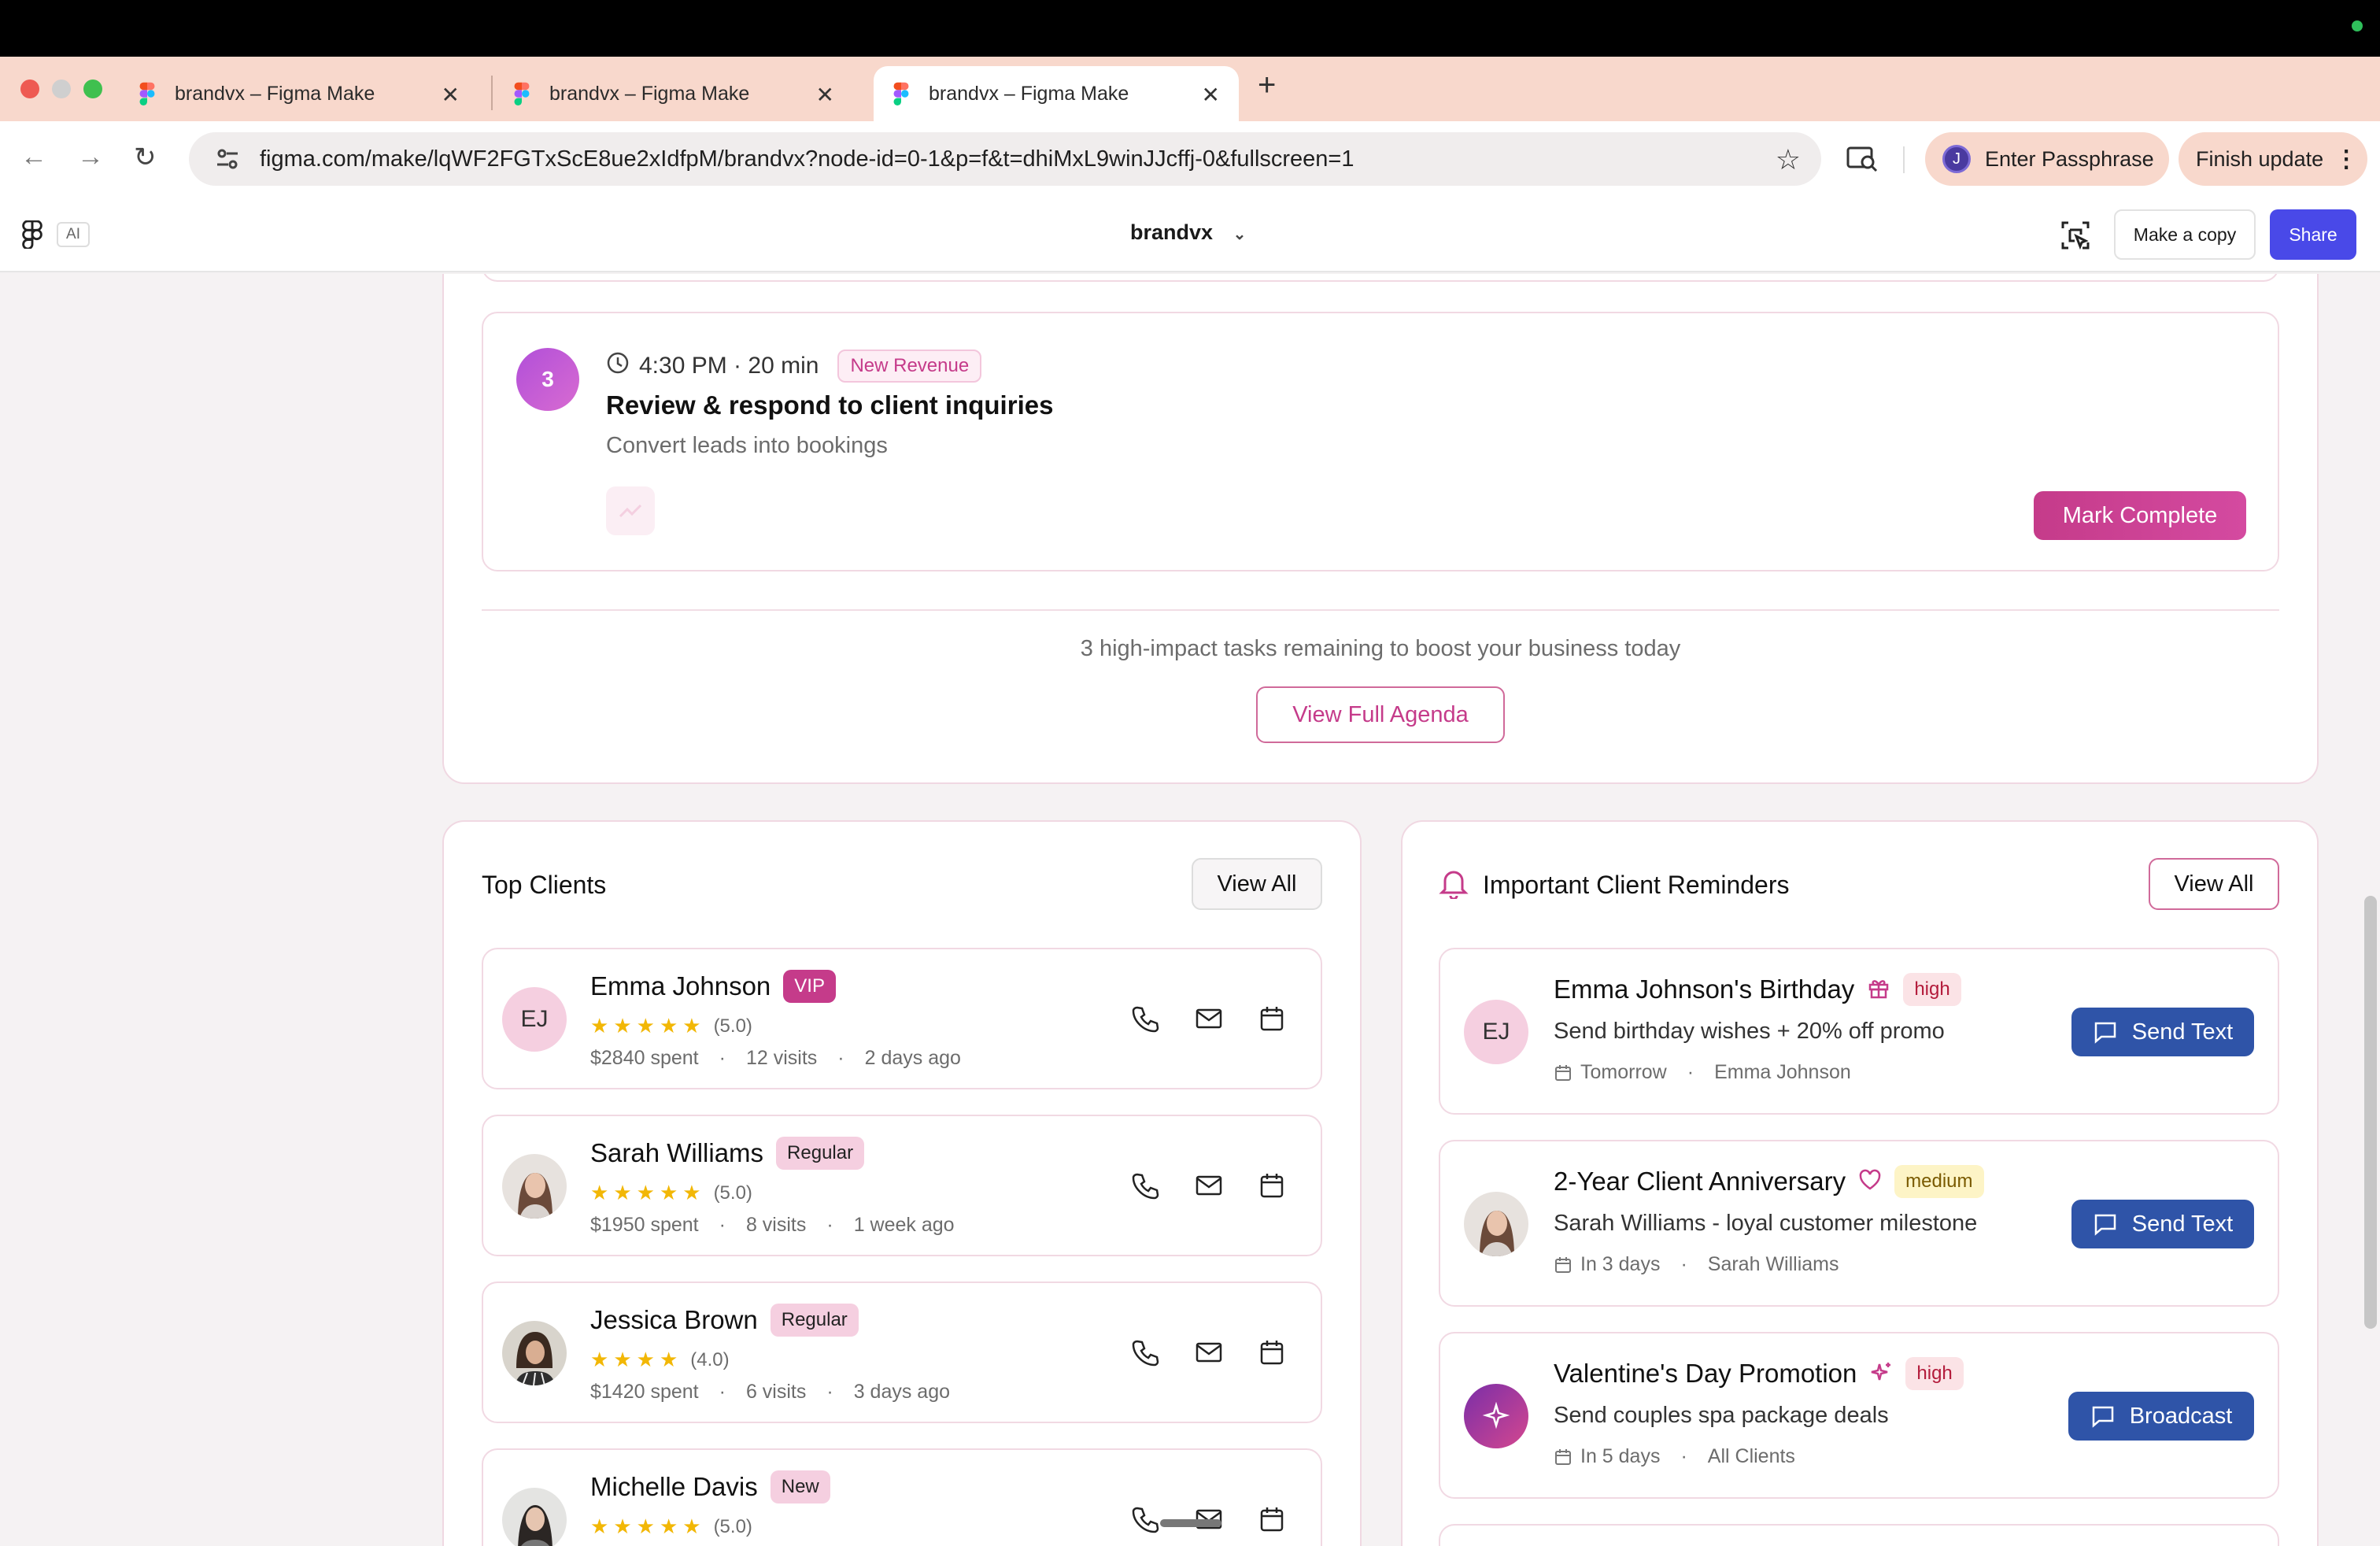  Describe the element at coordinates (1870, 1182) in the screenshot. I see `heart-icon` at that location.